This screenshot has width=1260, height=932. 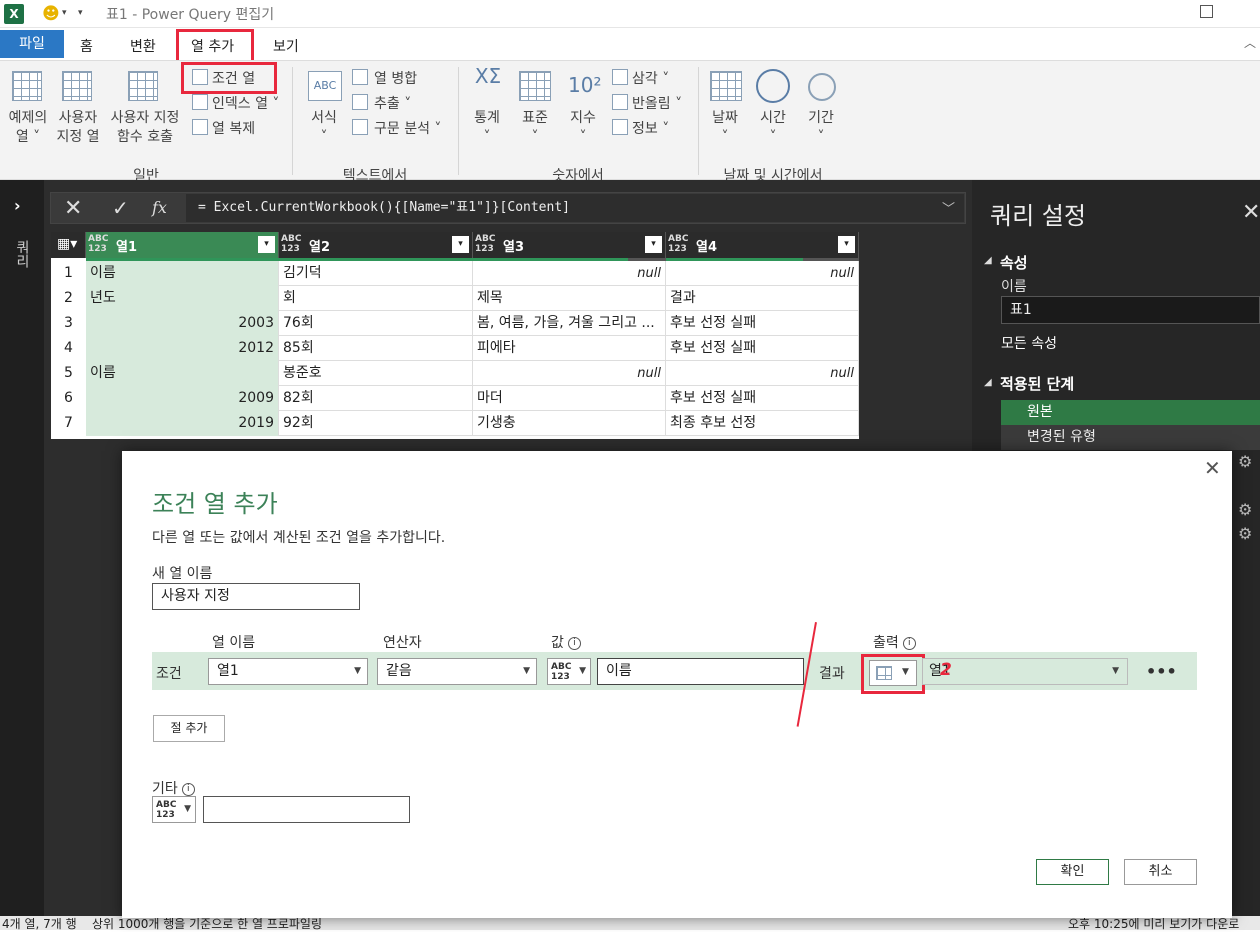 What do you see at coordinates (86, 46) in the screenshot?
I see `tab-home: 홈` at bounding box center [86, 46].